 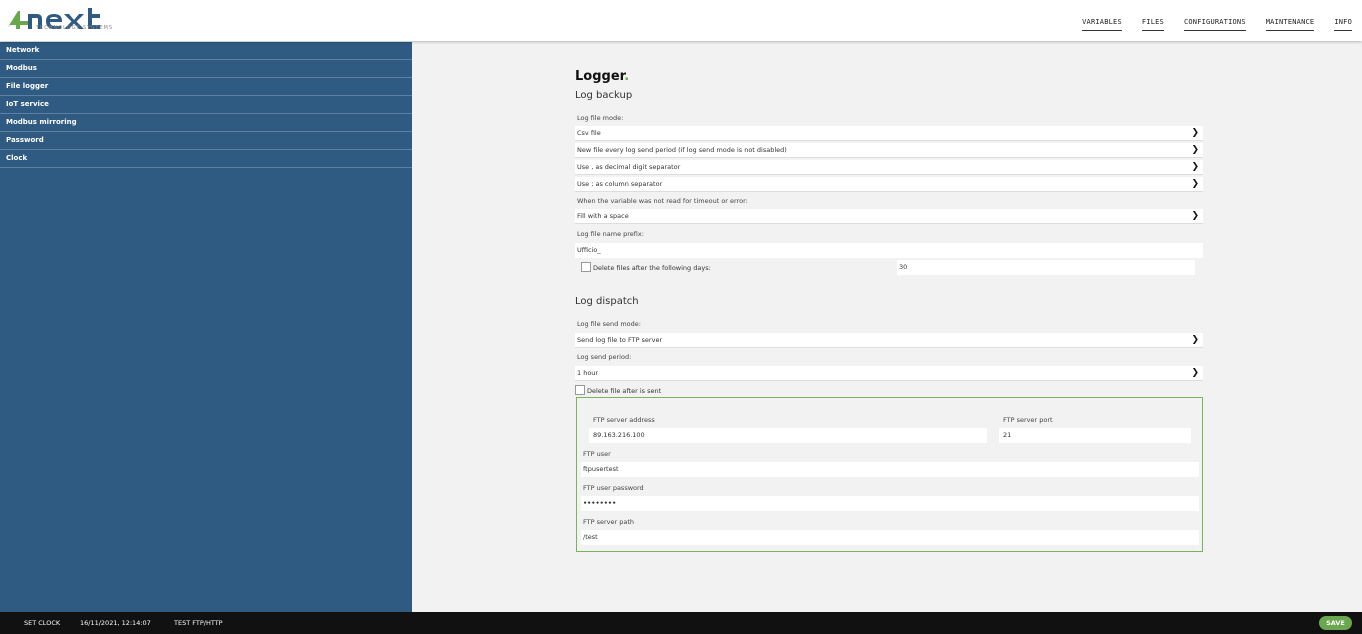 I want to click on sidebar-item-iot-service: IoT service, so click(x=206, y=105).